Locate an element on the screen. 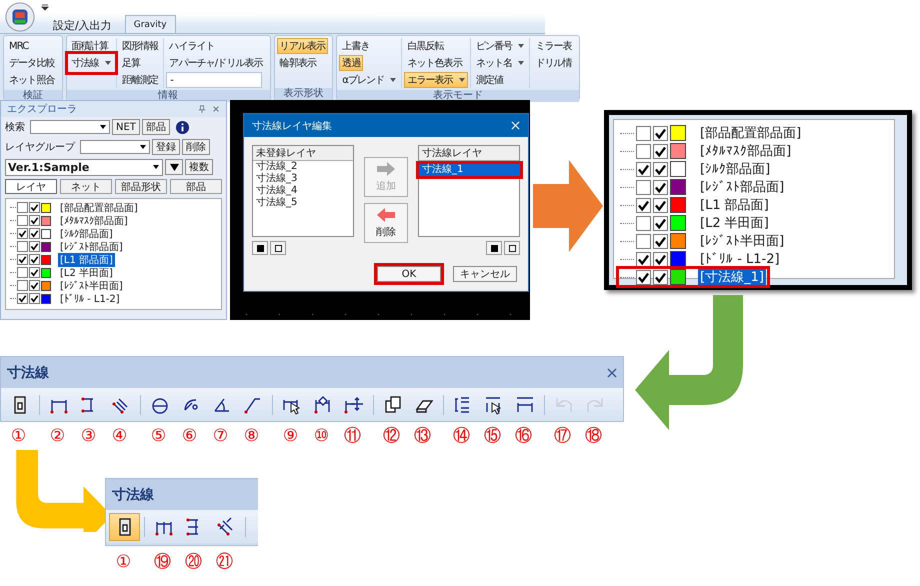  ribbon-button: ハイライト is located at coordinates (192, 46).